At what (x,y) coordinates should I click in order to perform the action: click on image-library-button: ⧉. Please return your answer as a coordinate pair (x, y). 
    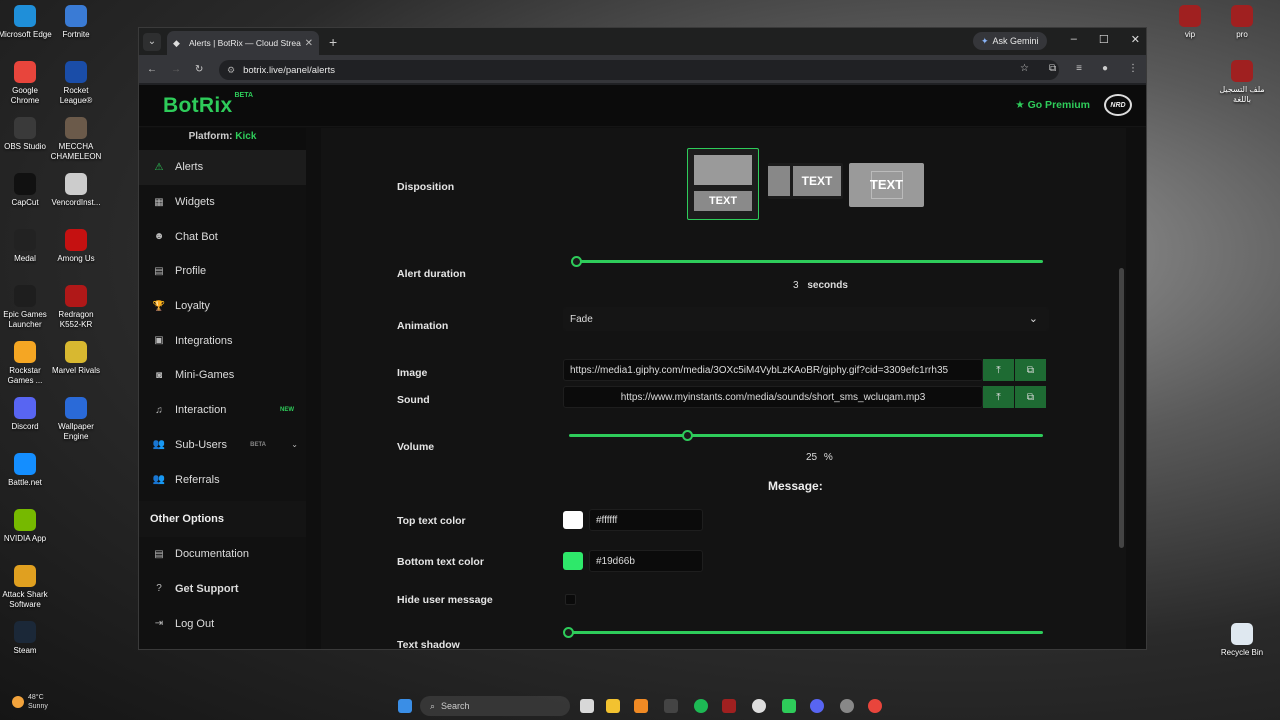
    Looking at the image, I should click on (1030, 370).